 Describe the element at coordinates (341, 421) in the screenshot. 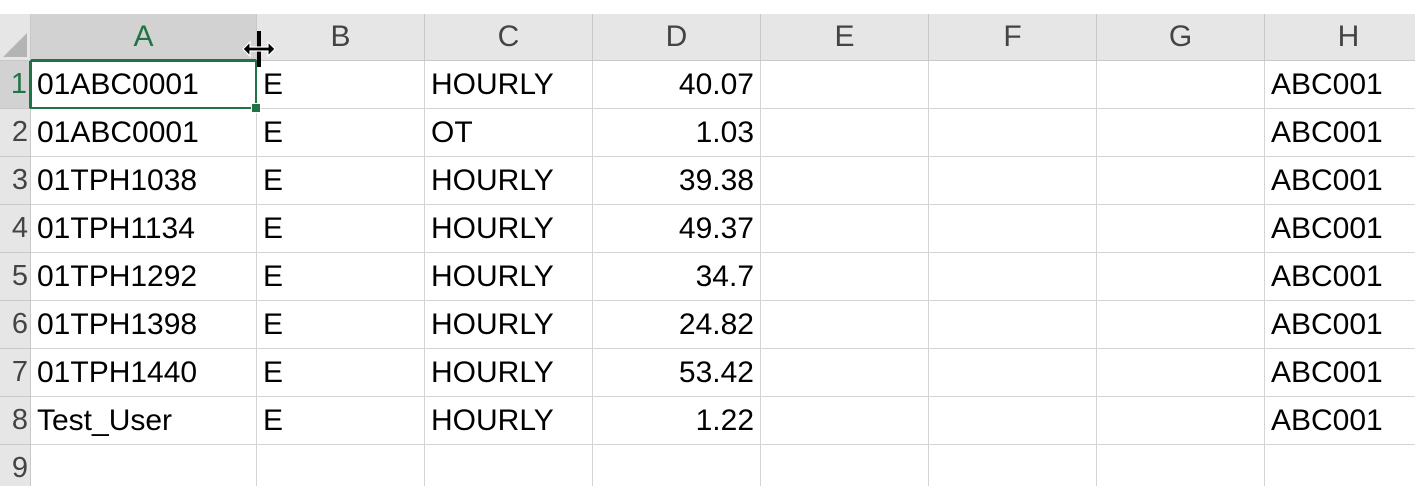

I see `cell-b8: E` at that location.